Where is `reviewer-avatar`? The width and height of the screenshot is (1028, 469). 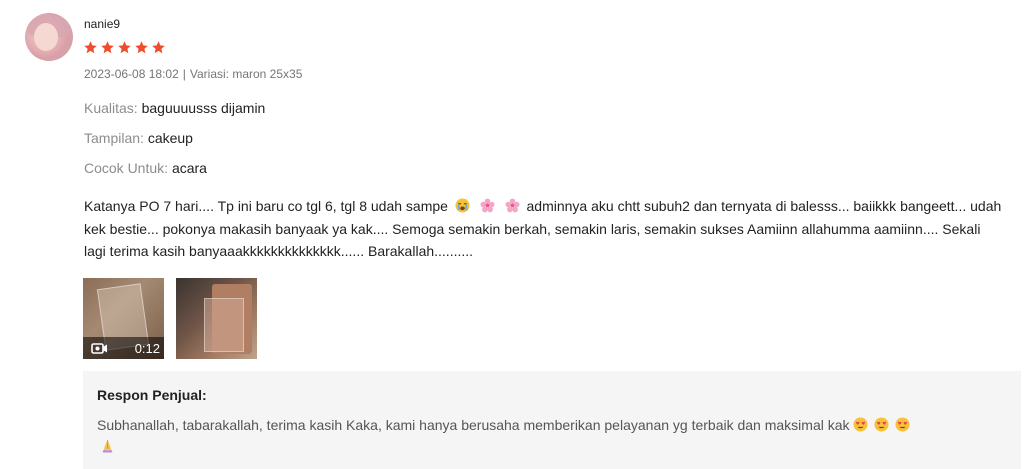 reviewer-avatar is located at coordinates (49, 37).